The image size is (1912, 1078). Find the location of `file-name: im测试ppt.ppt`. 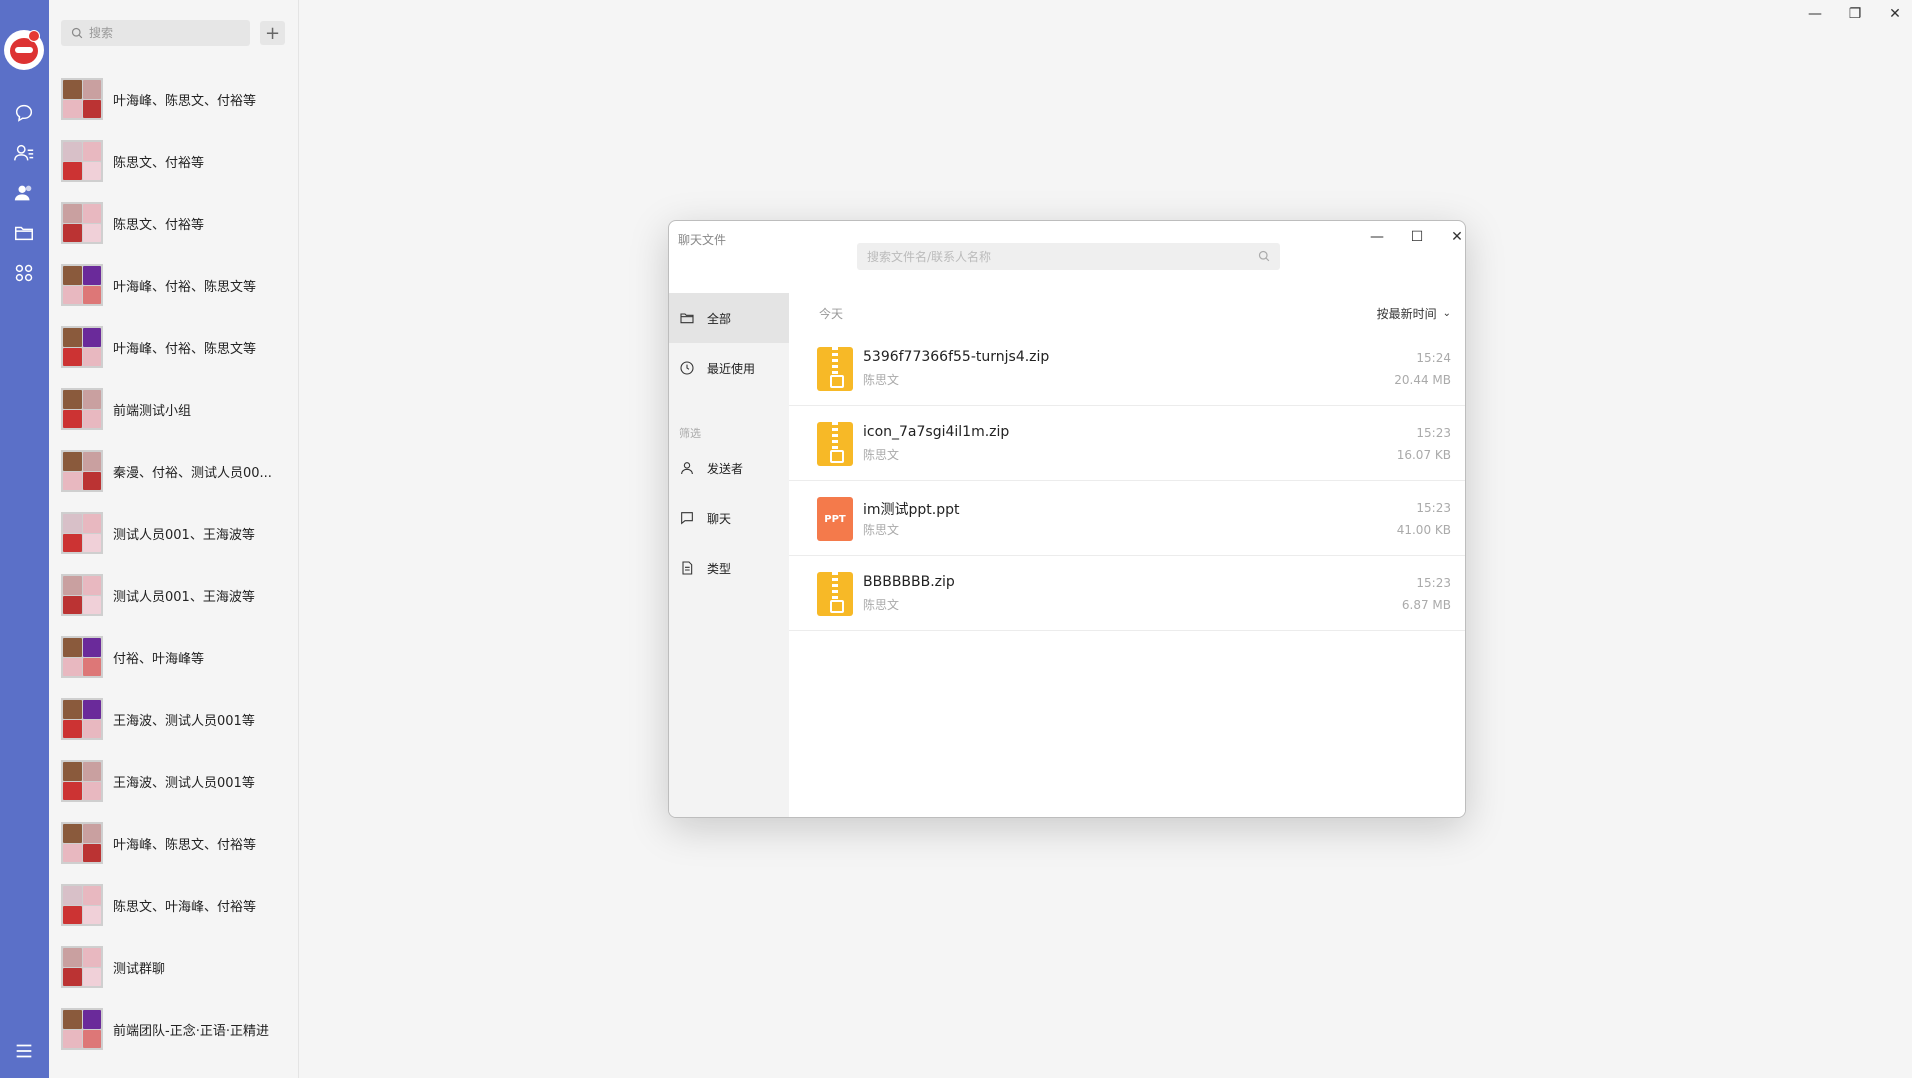

file-name: im测试ppt.ppt is located at coordinates (911, 510).